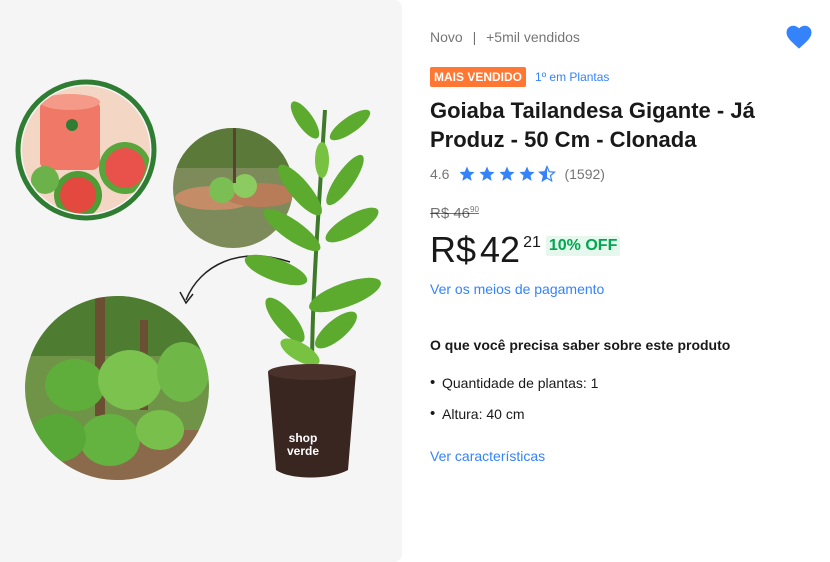 The height and width of the screenshot is (562, 830). What do you see at coordinates (450, 213) in the screenshot?
I see `original-price-label: R$ 46` at bounding box center [450, 213].